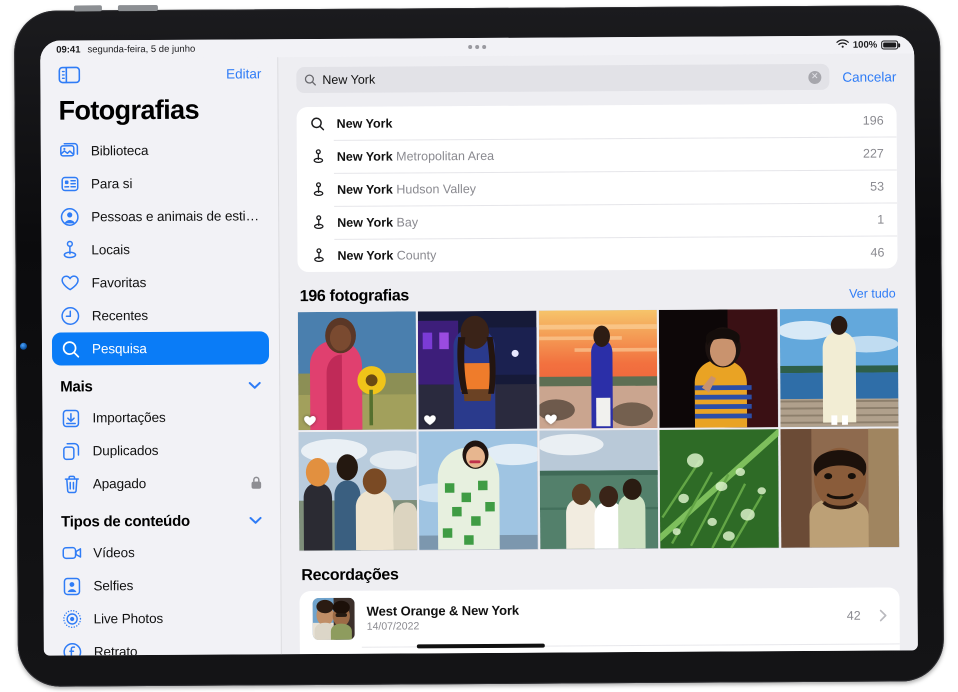 This screenshot has width=958, height=692. I want to click on multitasking-dots-icon, so click(477, 47).